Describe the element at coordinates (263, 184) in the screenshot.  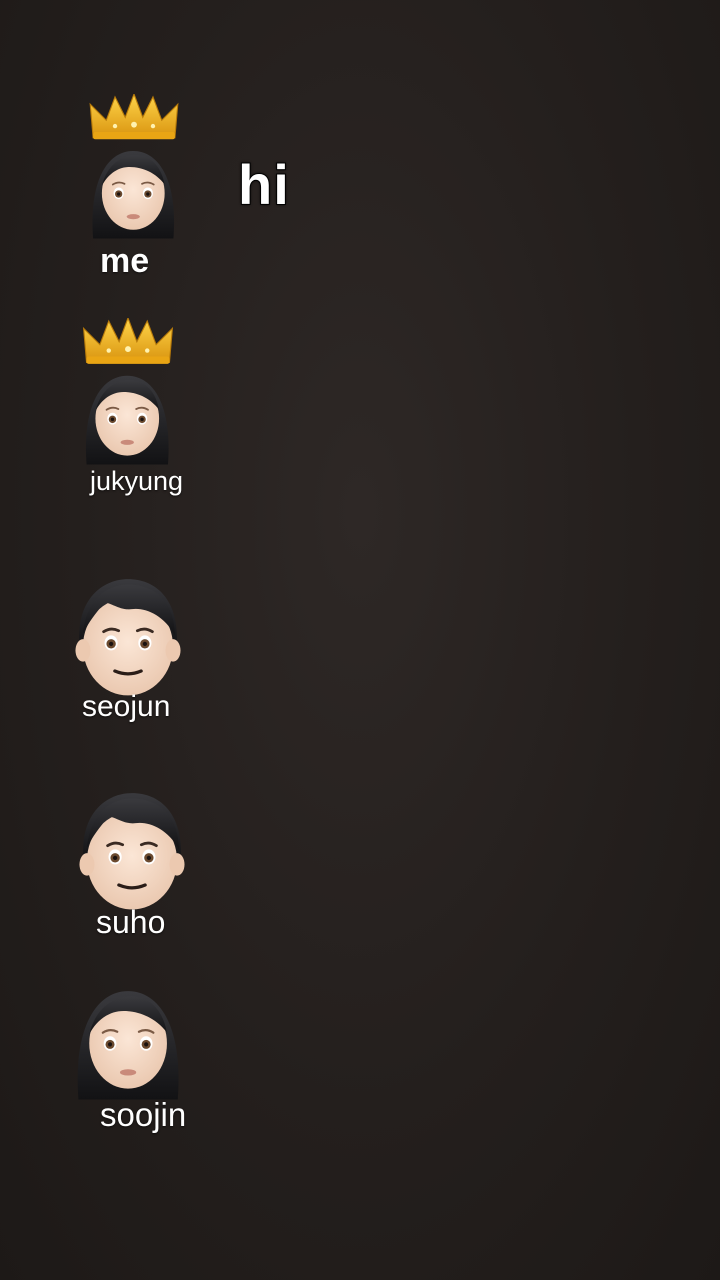
I see `speech-text: hi` at that location.